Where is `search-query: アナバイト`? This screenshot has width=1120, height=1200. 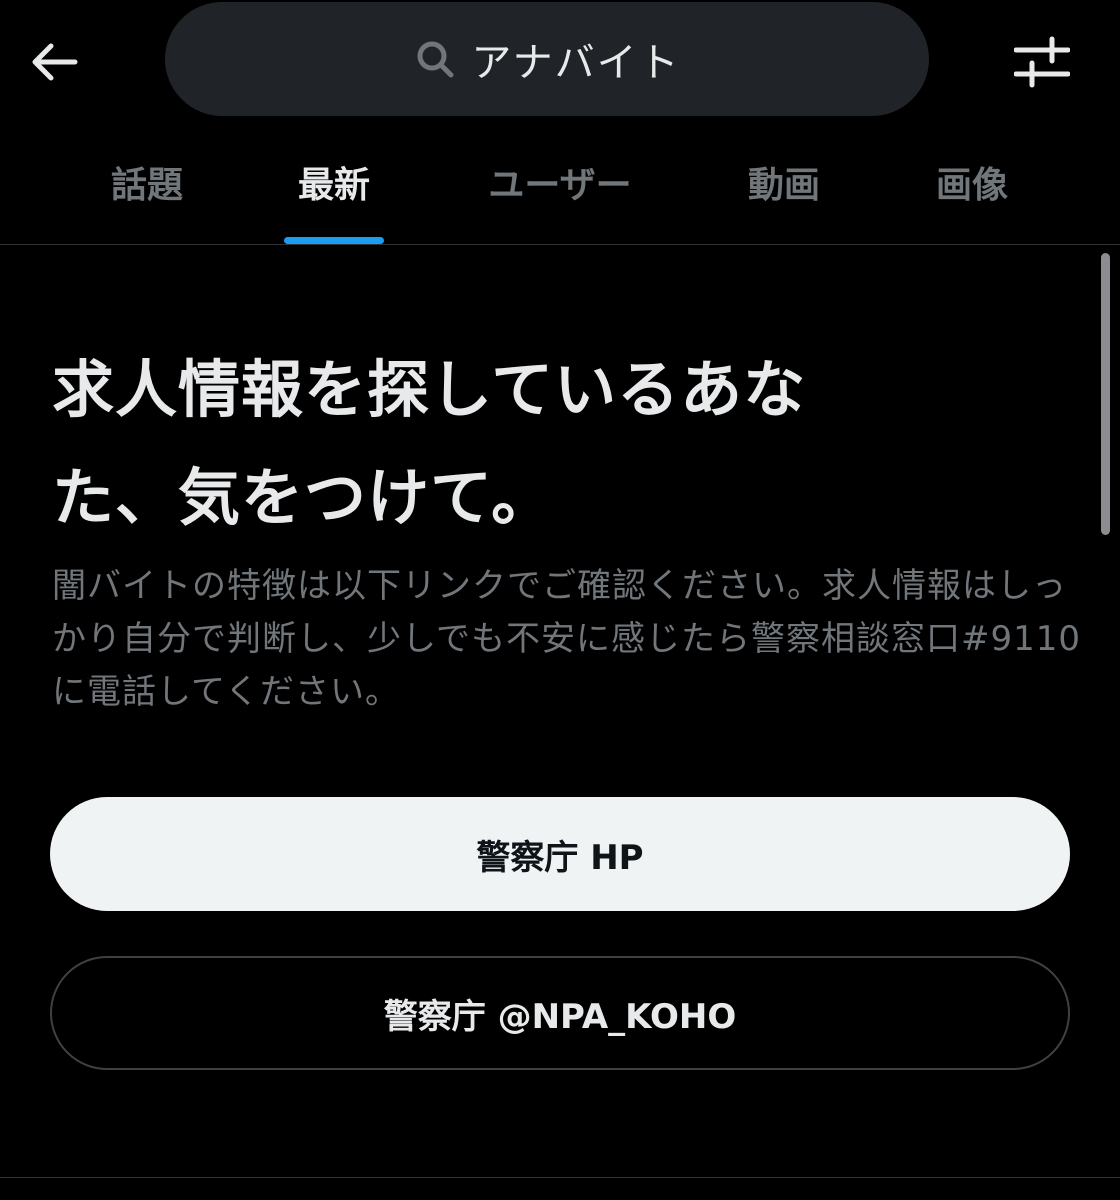
search-query: アナバイト is located at coordinates (576, 63).